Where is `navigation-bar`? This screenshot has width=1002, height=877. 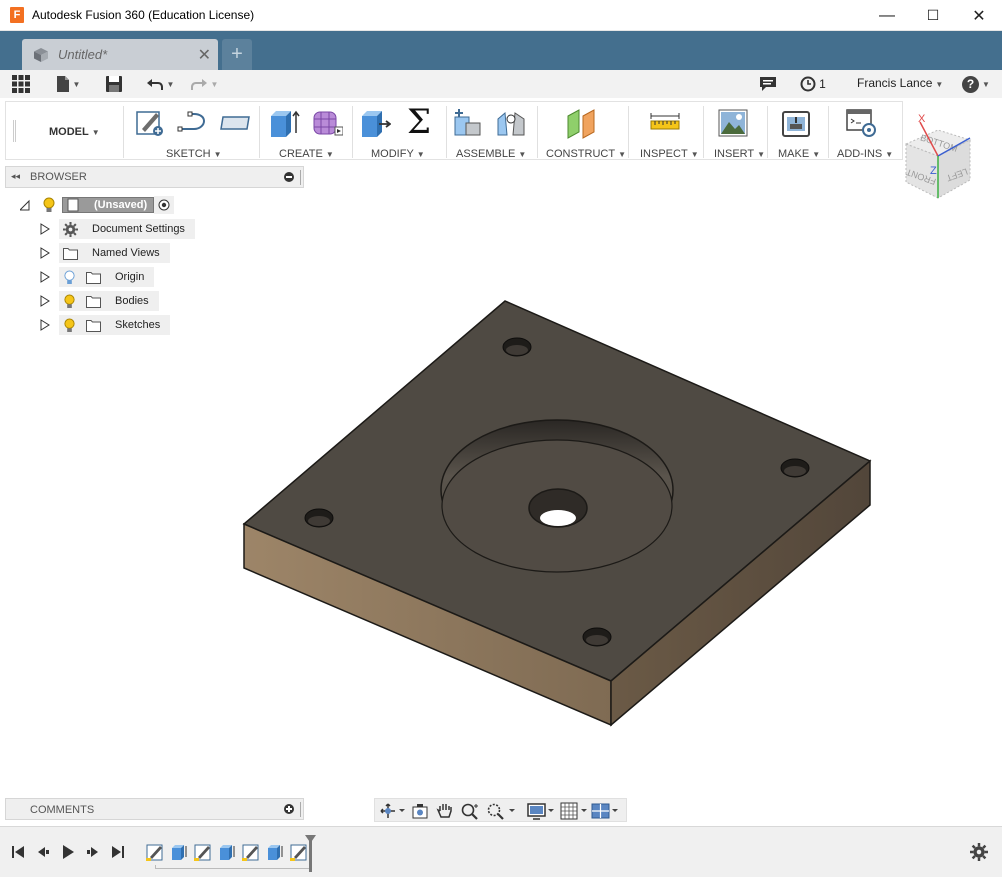 navigation-bar is located at coordinates (500, 810).